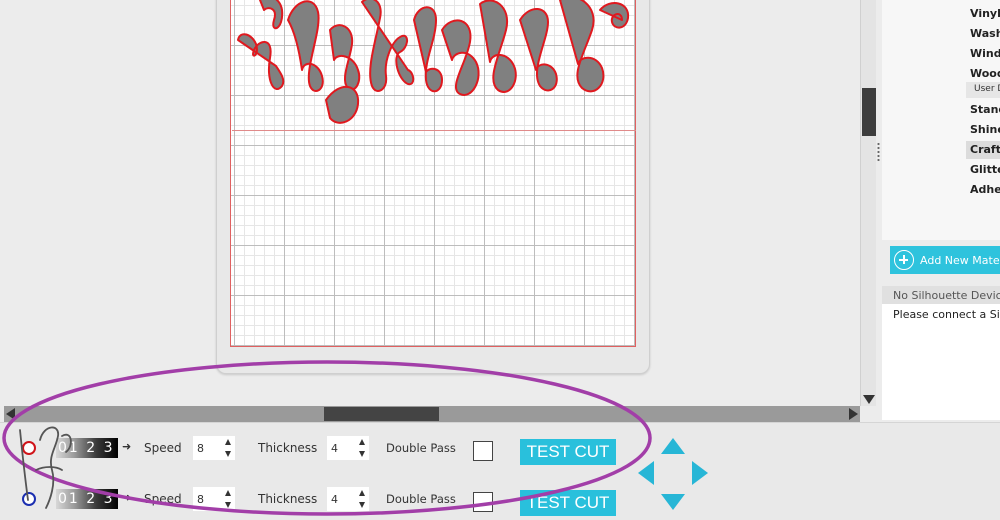 This screenshot has width=1000, height=520. What do you see at coordinates (673, 474) in the screenshot?
I see `blade-position-dpad` at bounding box center [673, 474].